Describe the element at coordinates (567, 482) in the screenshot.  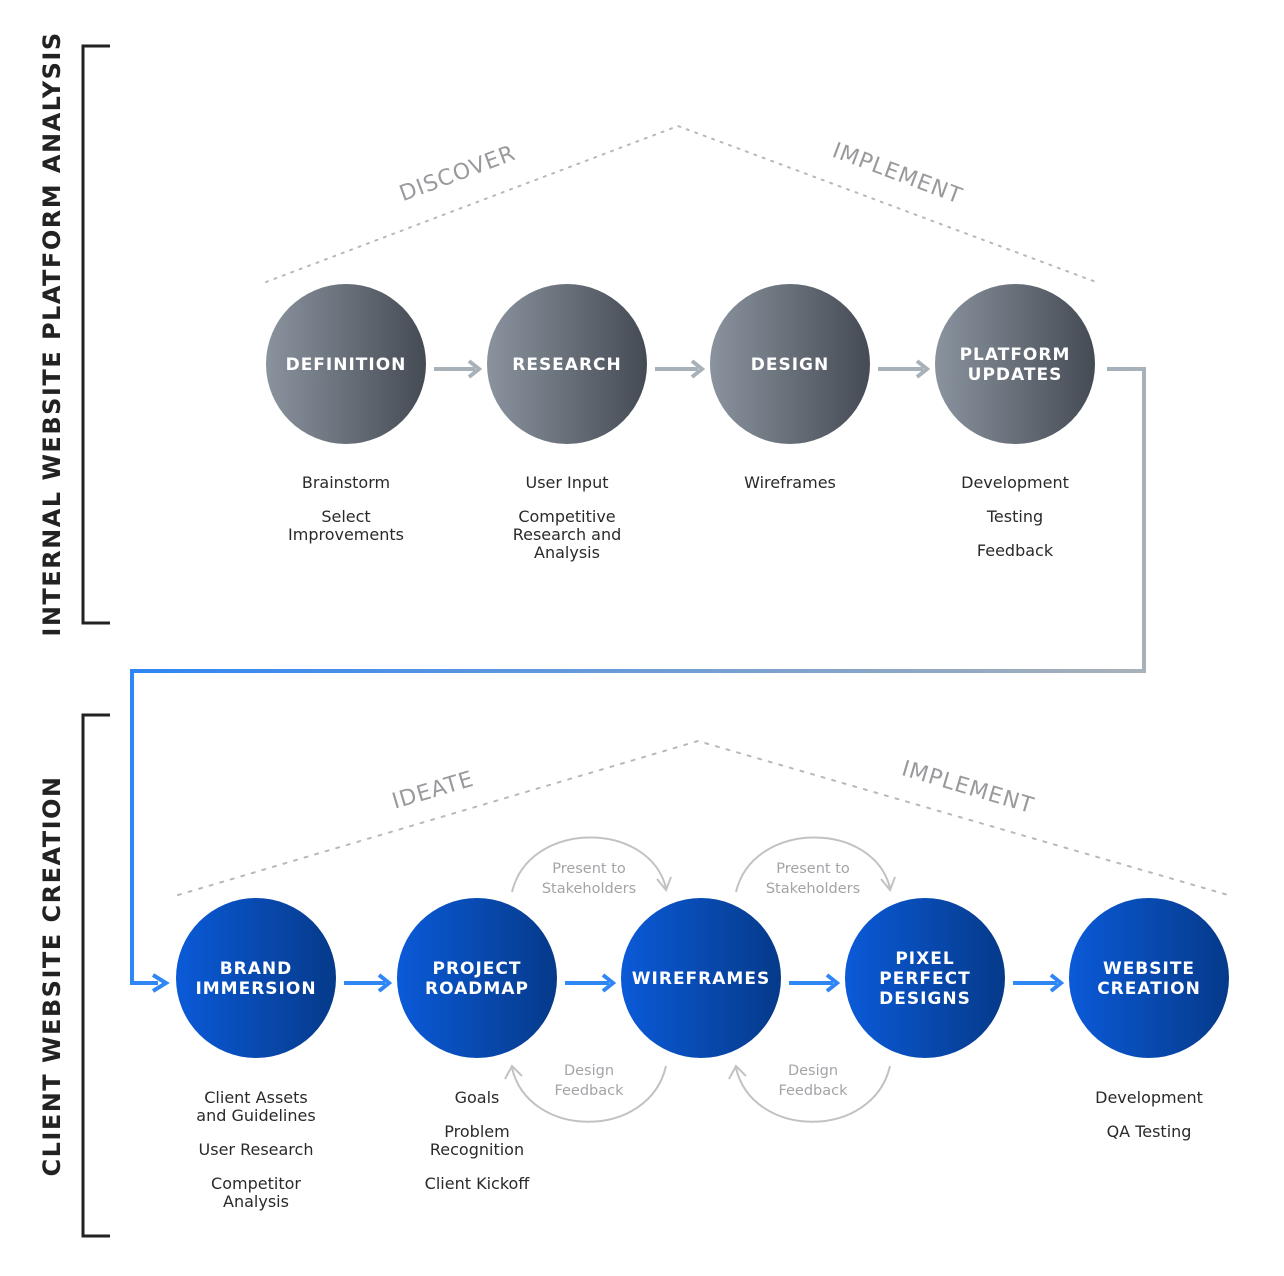
I see `internal-step-detail: User Input` at that location.